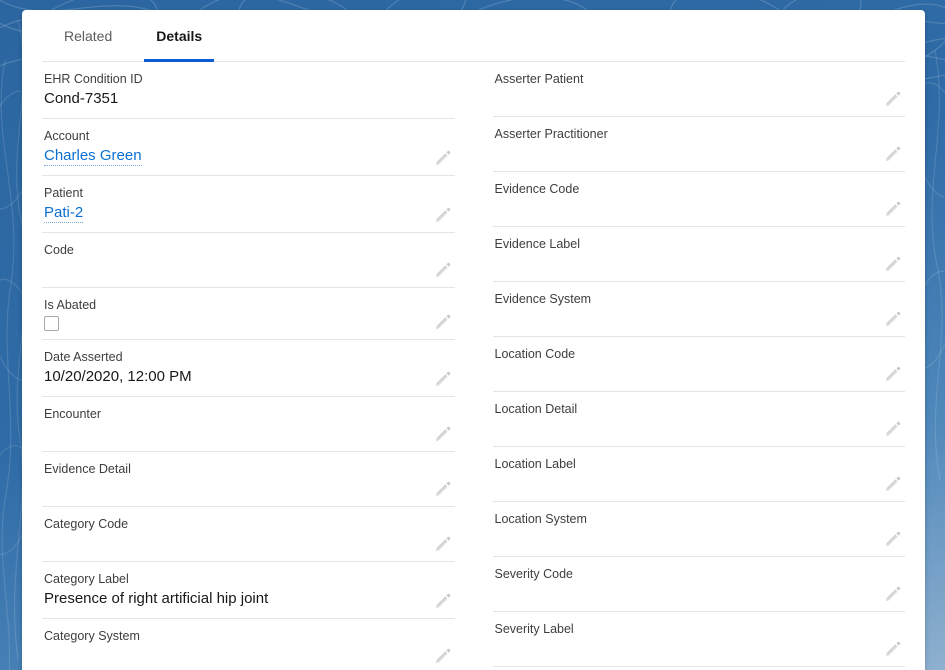 The height and width of the screenshot is (670, 945). Describe the element at coordinates (543, 299) in the screenshot. I see `field-label-text: Evidence System` at that location.